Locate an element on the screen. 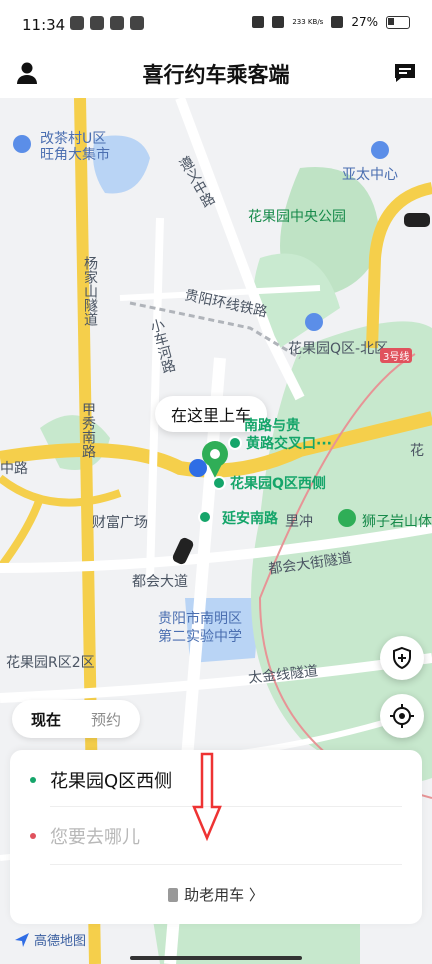  message-icon is located at coordinates (405, 73).